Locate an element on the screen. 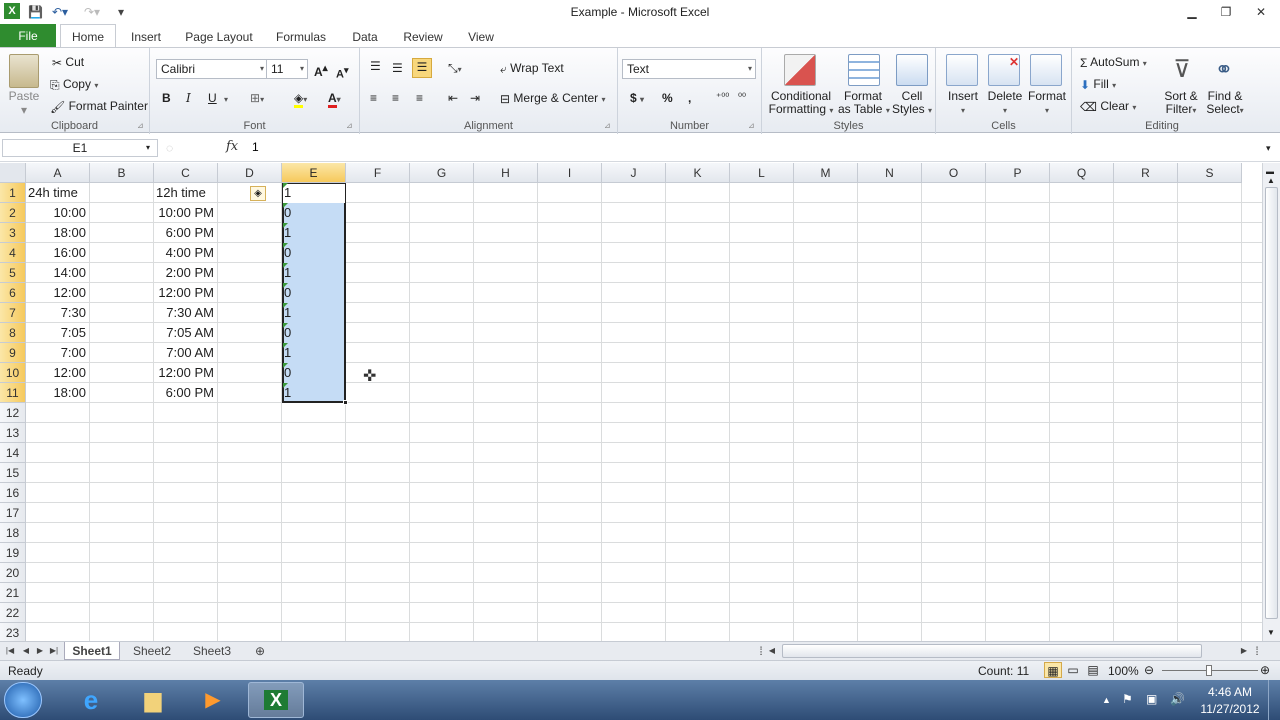 This screenshot has height=720, width=1280. align-bottom-icon: ☰ is located at coordinates (422, 68).